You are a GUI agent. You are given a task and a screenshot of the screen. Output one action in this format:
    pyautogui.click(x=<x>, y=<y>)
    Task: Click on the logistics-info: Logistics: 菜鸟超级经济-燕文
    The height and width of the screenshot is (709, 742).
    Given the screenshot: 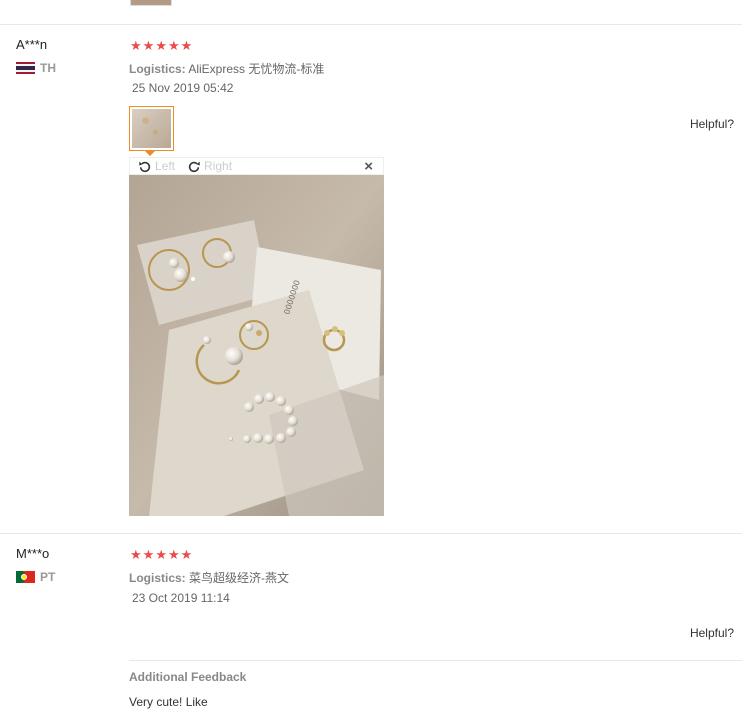 What is the action you would take?
    pyautogui.click(x=209, y=577)
    